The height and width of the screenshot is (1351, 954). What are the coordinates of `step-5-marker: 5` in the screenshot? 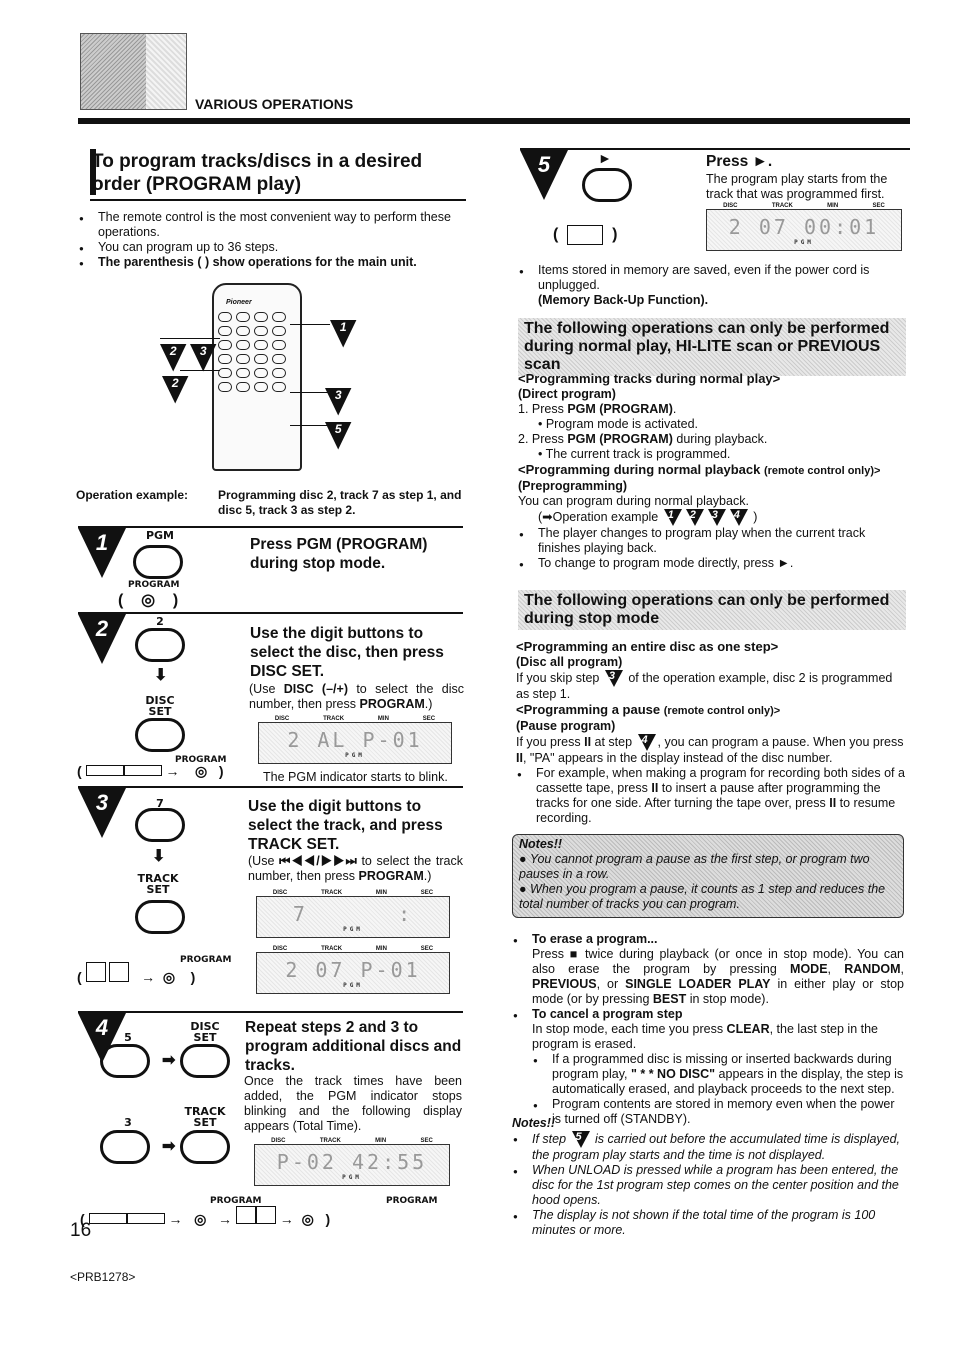 It's located at (544, 175).